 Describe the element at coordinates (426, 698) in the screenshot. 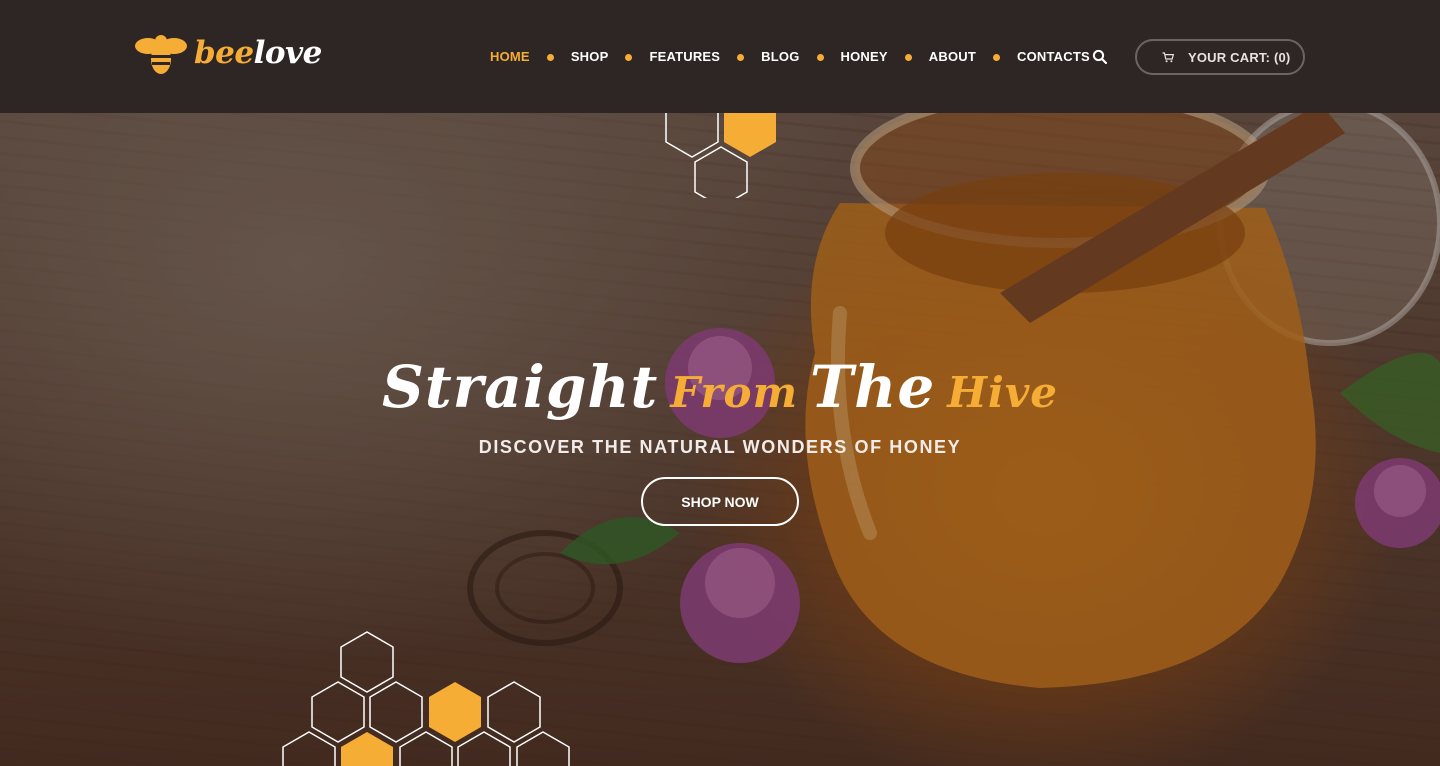

I see `honeycomb-decoration-bottom` at that location.